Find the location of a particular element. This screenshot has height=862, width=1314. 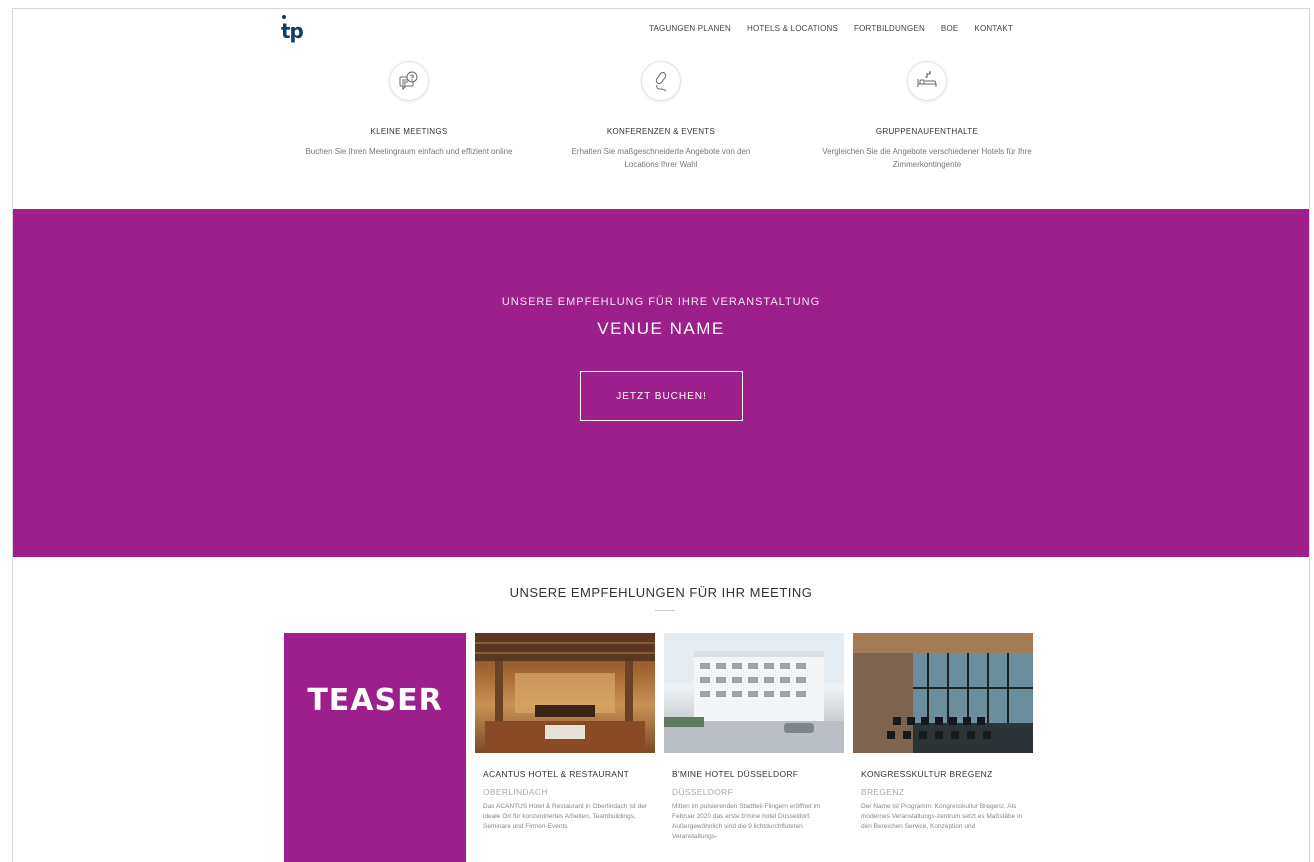

feature-title: KLEINE MEETINGS is located at coordinates (409, 131).